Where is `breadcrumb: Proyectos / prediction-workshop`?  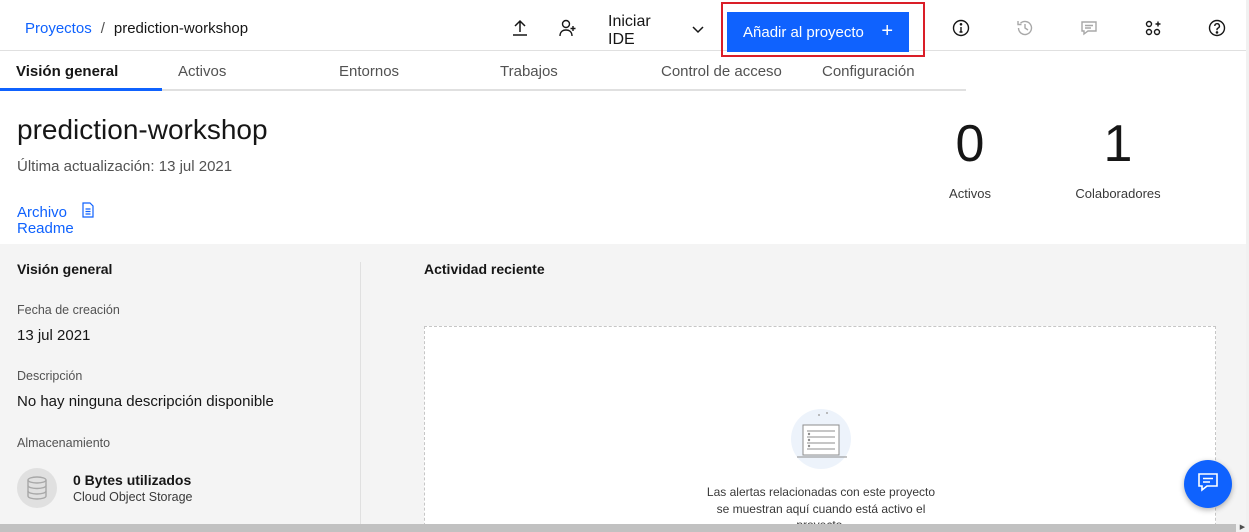 breadcrumb: Proyectos / prediction-workshop is located at coordinates (136, 28).